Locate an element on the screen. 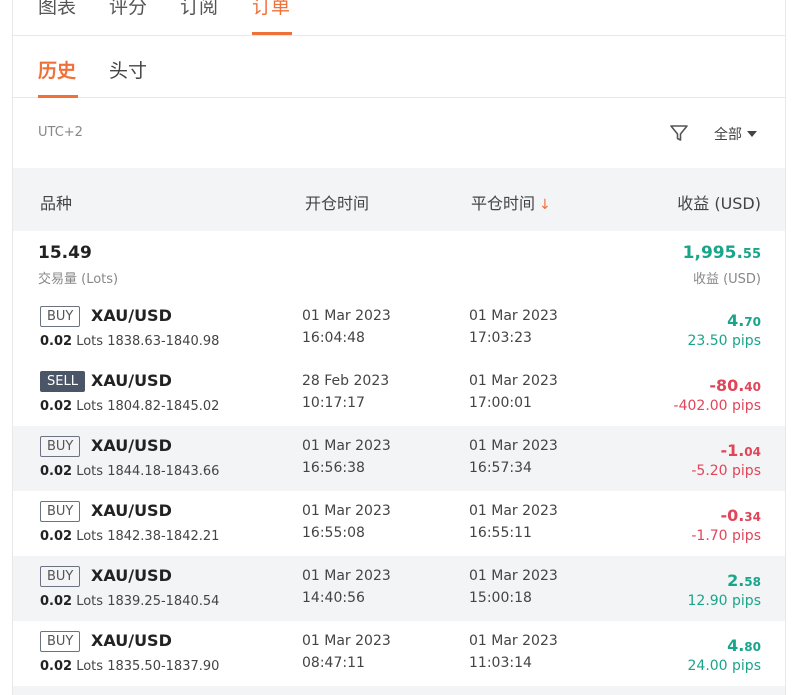 This screenshot has width=796, height=695. profit-main: -1. is located at coordinates (732, 450).